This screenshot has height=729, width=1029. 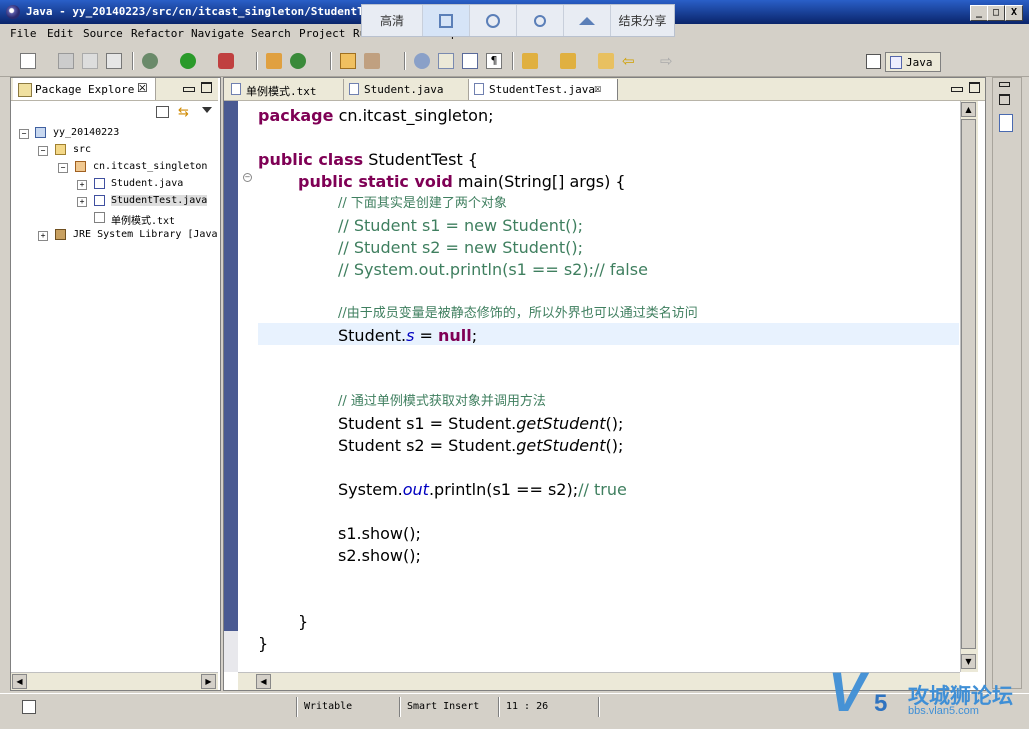 What do you see at coordinates (1004, 99) in the screenshot?
I see `maximize-icon` at bounding box center [1004, 99].